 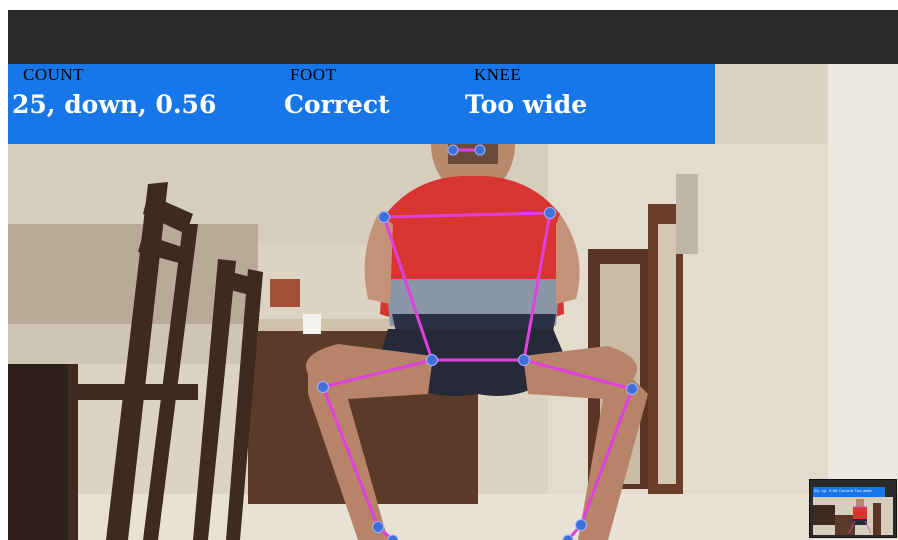 I want to click on knee-value: Too wide, so click(x=526, y=104).